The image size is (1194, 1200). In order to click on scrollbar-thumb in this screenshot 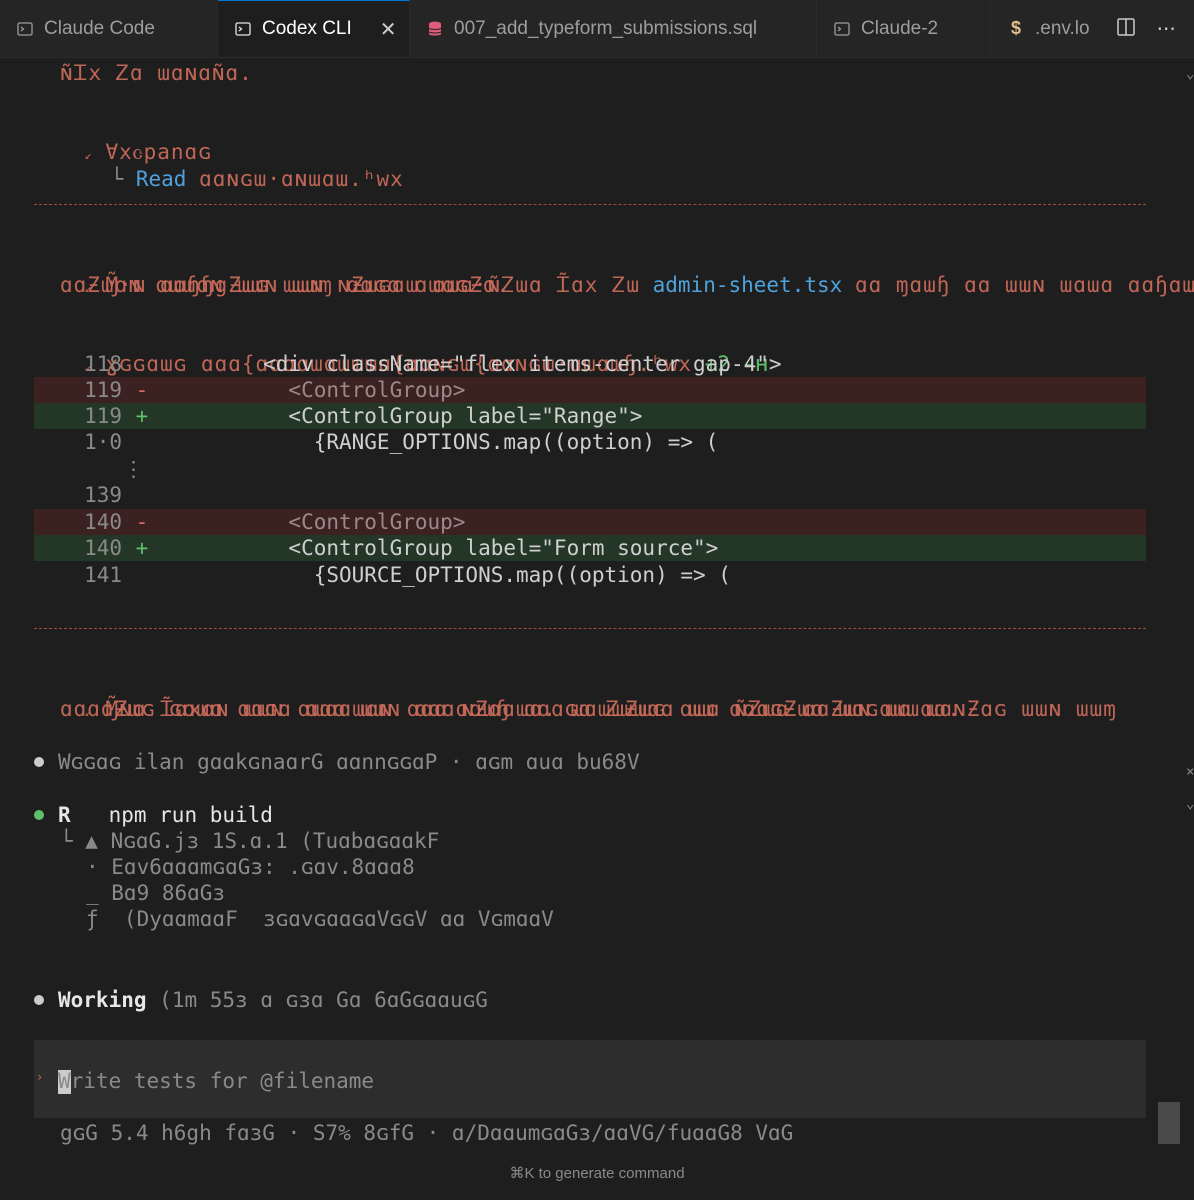, I will do `click(1169, 1123)`.